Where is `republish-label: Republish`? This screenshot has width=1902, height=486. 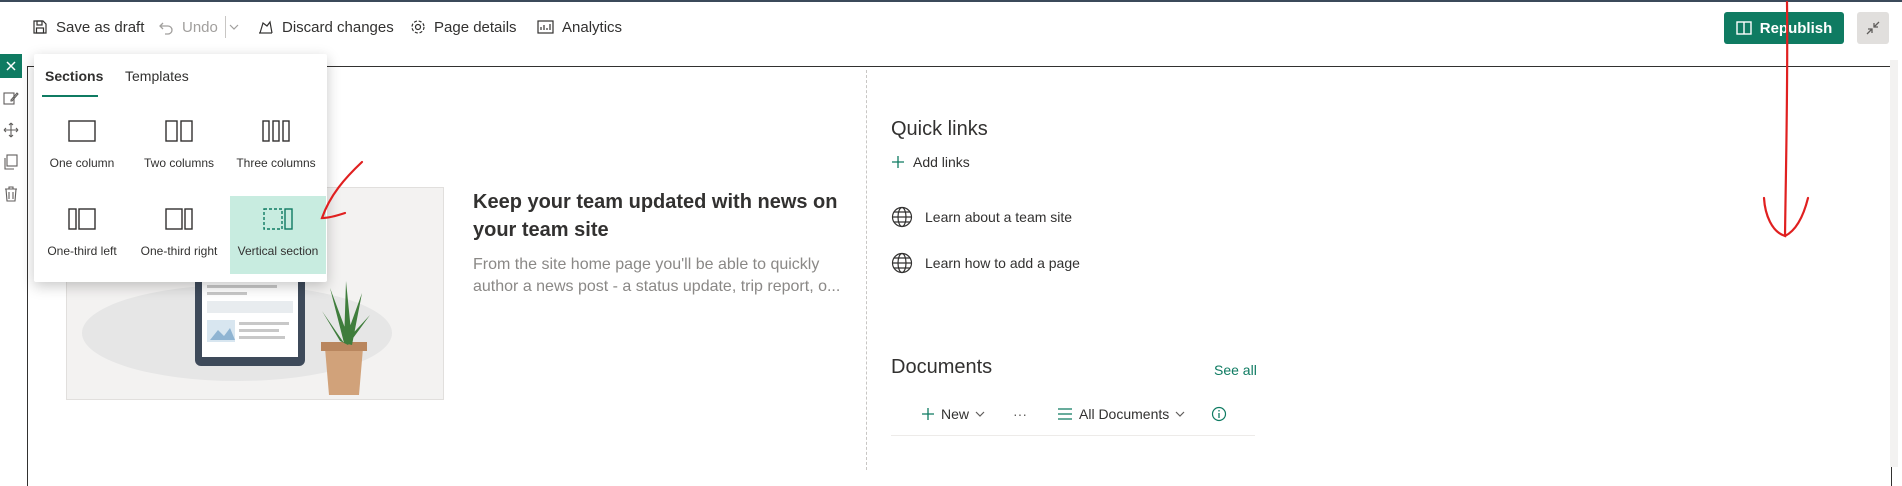
republish-label: Republish is located at coordinates (1796, 28).